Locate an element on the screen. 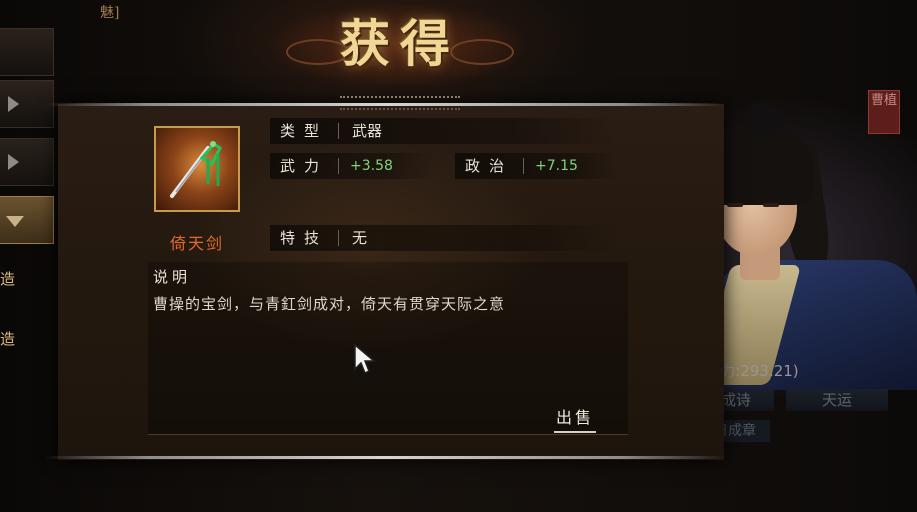  sword-icon is located at coordinates (196, 169).